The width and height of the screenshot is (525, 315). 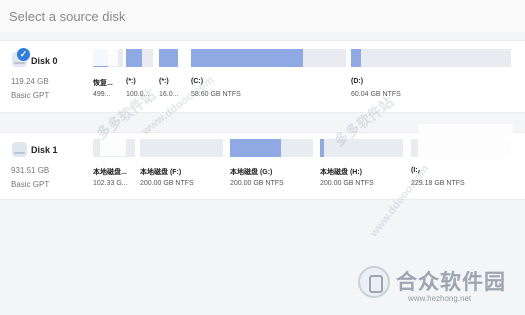 I want to click on partition-info: 229.18 GB NTFS, so click(x=438, y=183).